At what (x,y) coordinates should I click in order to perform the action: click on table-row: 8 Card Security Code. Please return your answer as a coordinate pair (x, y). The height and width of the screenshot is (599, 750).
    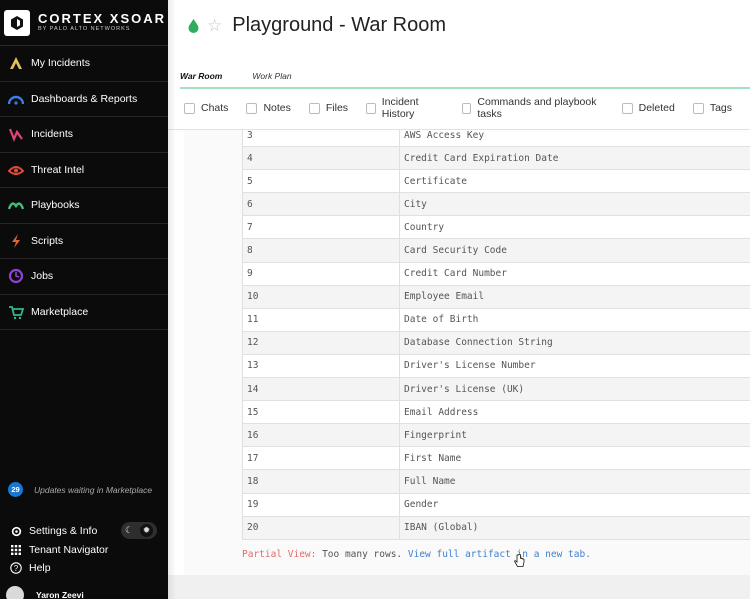
    Looking at the image, I should click on (496, 250).